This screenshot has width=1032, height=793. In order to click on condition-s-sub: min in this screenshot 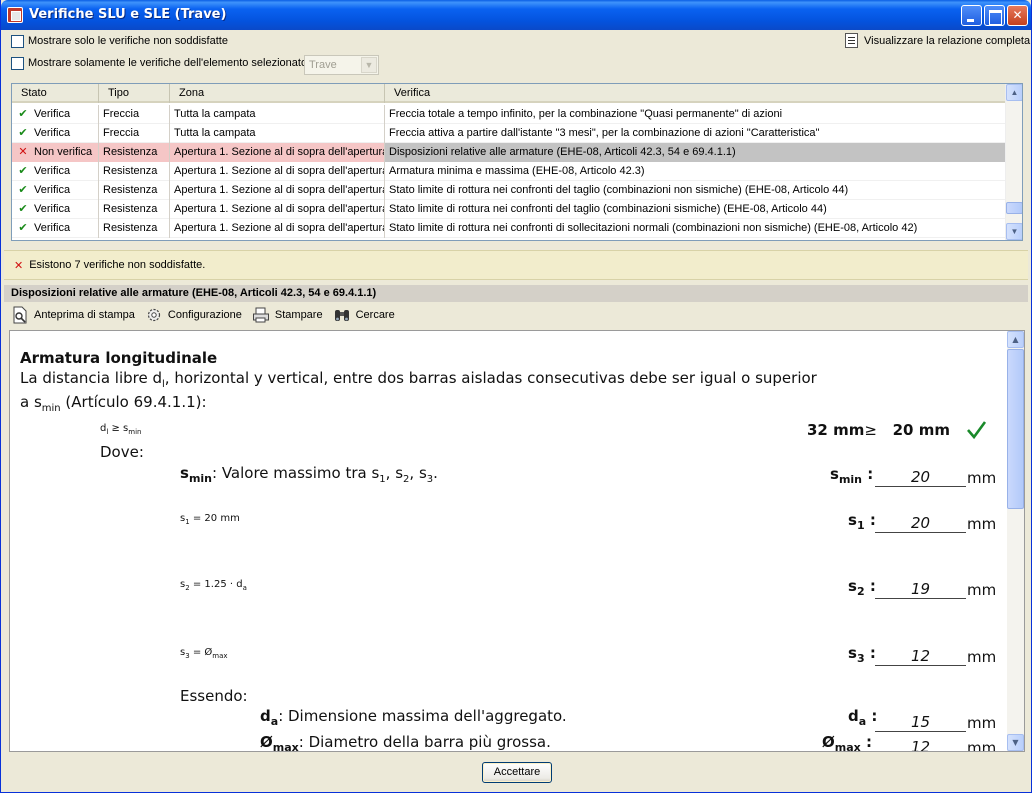, I will do `click(135, 432)`.